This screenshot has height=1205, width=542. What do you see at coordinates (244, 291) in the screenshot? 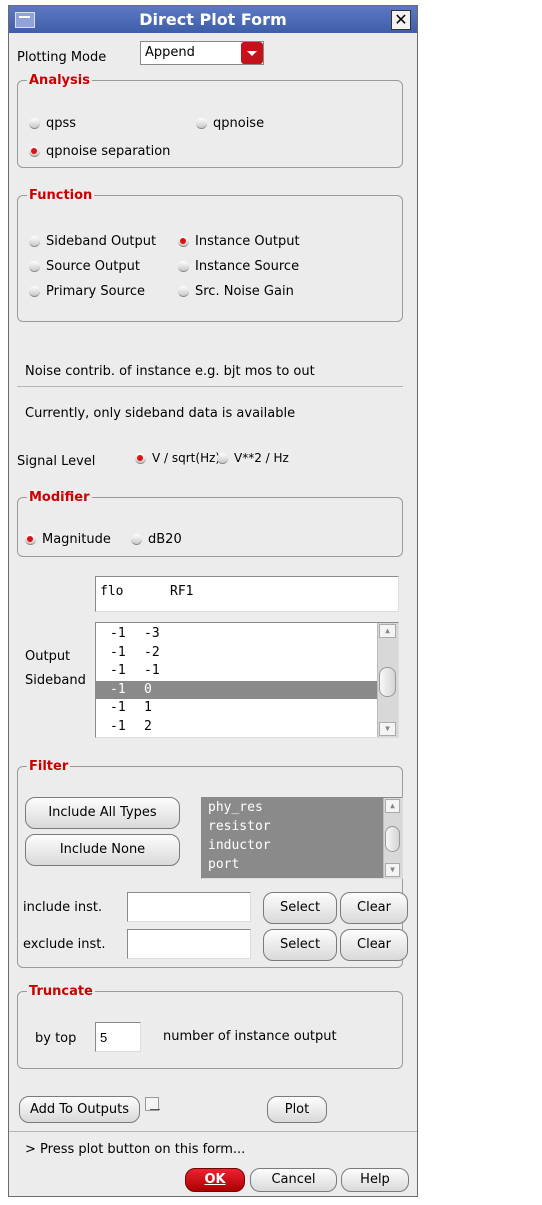
I see `radio-label: Src. Noise Gain` at bounding box center [244, 291].